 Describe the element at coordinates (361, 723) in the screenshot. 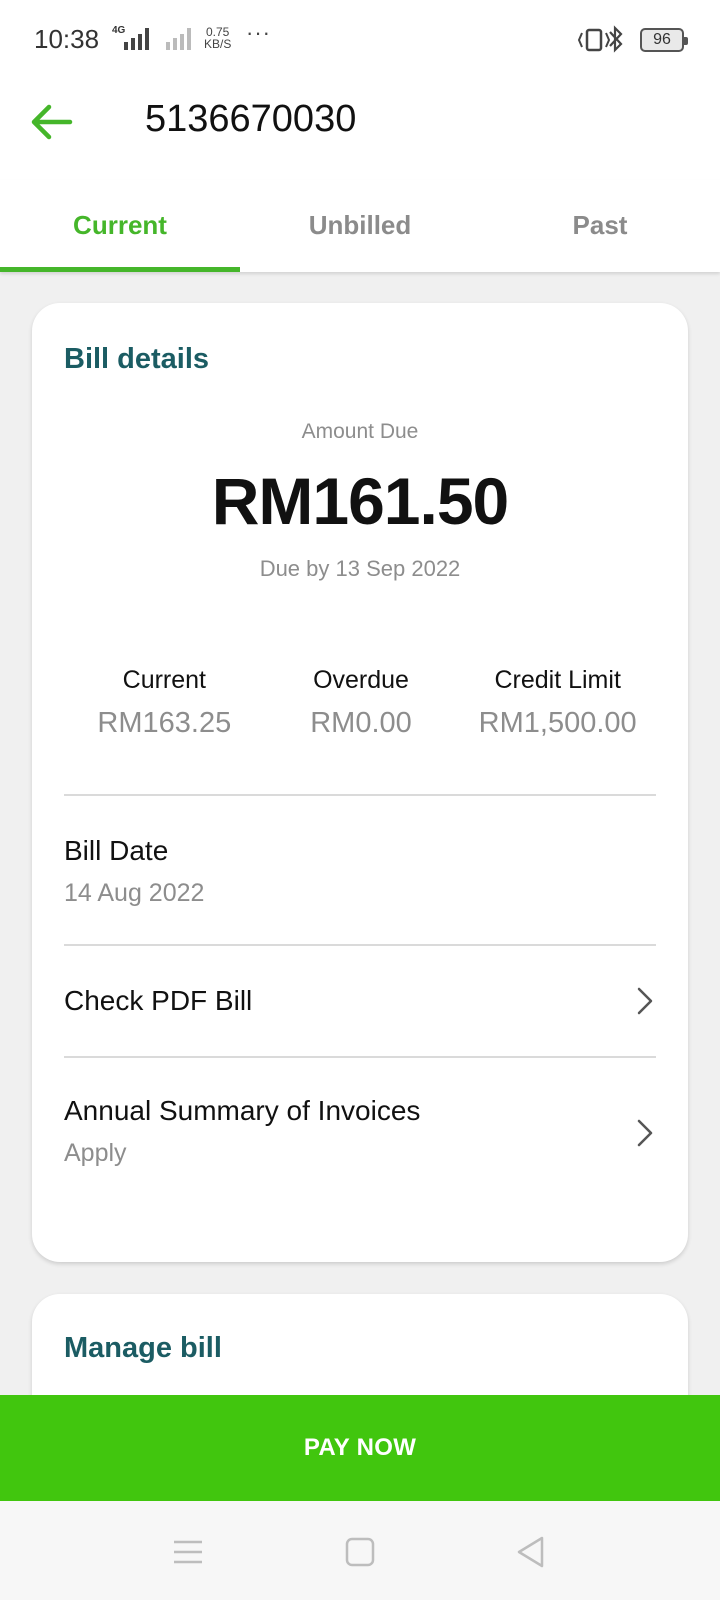

I see `stat-overdue-value: RM0.00` at that location.